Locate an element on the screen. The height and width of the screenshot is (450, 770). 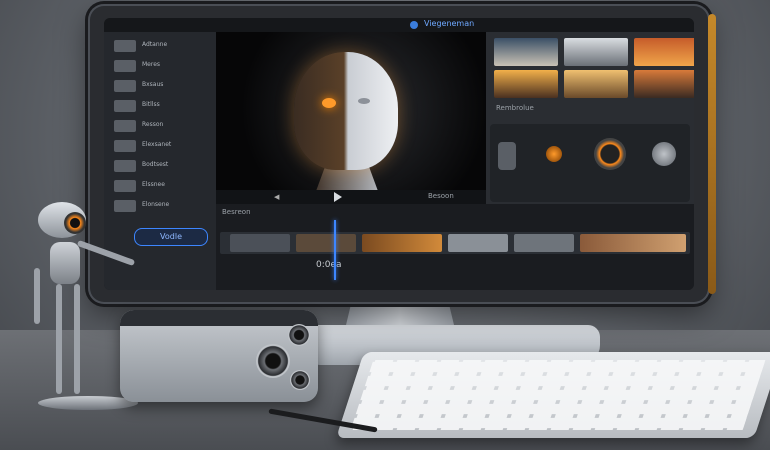
sidebar-item: Meres is located at coordinates (159, 66).